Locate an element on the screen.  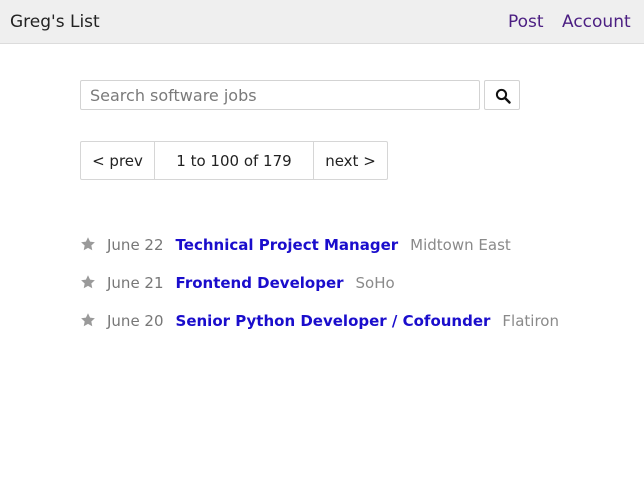
pagination: < prev 1 to 100 of 179 next > is located at coordinates (234, 160).